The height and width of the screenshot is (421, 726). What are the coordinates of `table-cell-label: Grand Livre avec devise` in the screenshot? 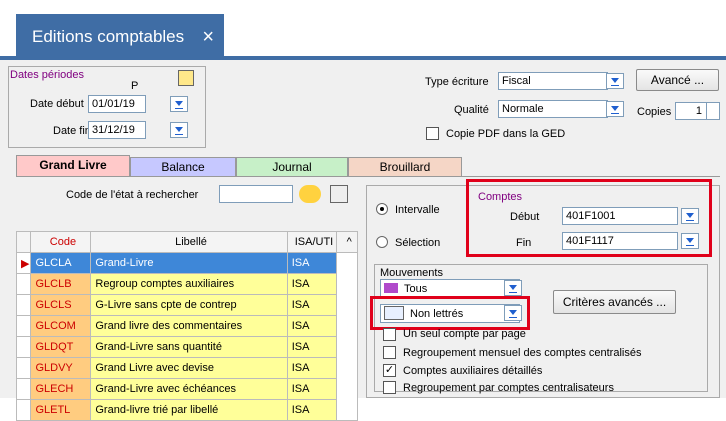 It's located at (189, 368).